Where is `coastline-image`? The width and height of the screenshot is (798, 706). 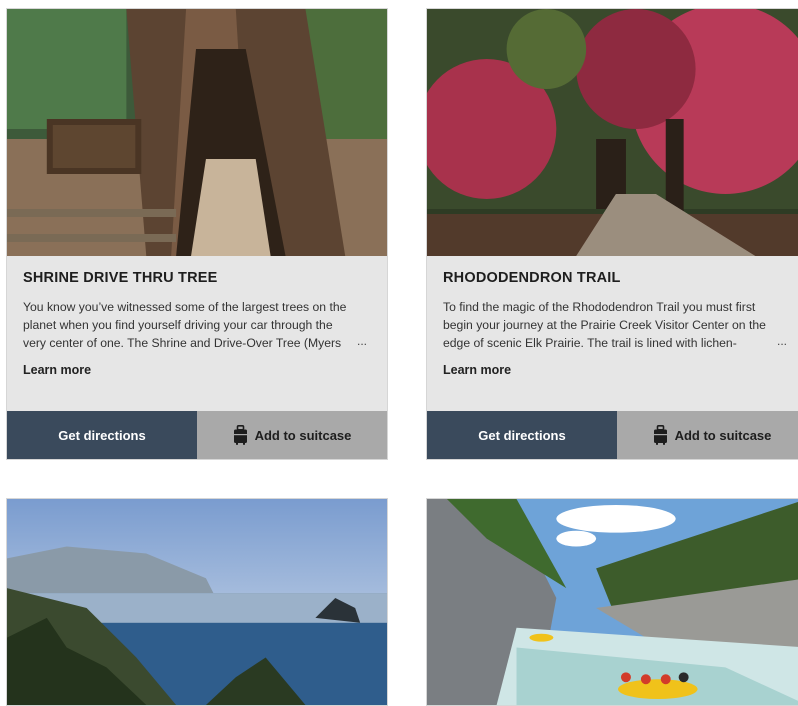
coastline-image is located at coordinates (197, 602).